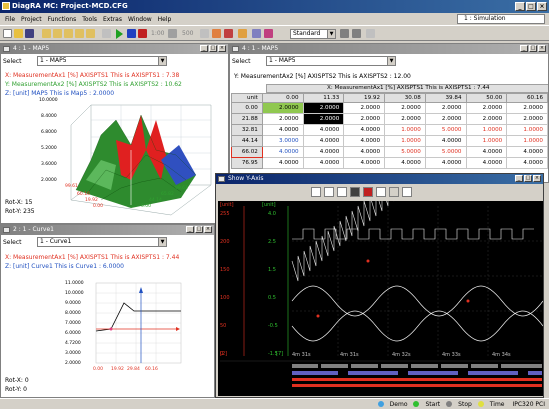 The width and height of the screenshot is (549, 409). I want to click on marker-icon, so click(368, 192).